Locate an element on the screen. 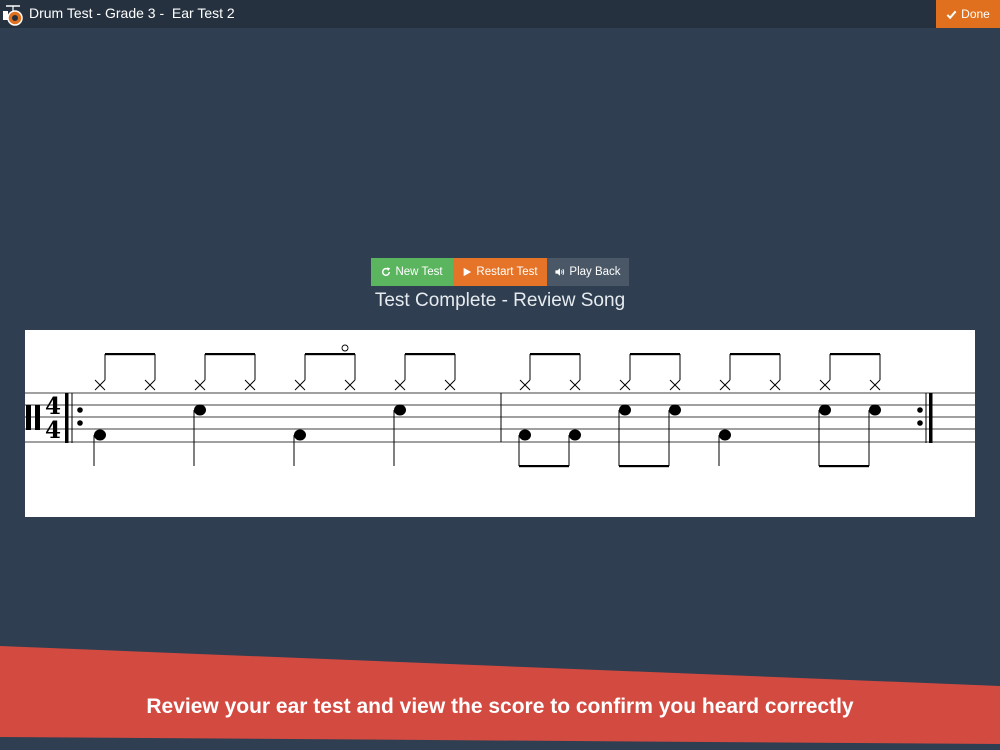 This screenshot has width=1000, height=750. percussion-clef is located at coordinates (33, 417).